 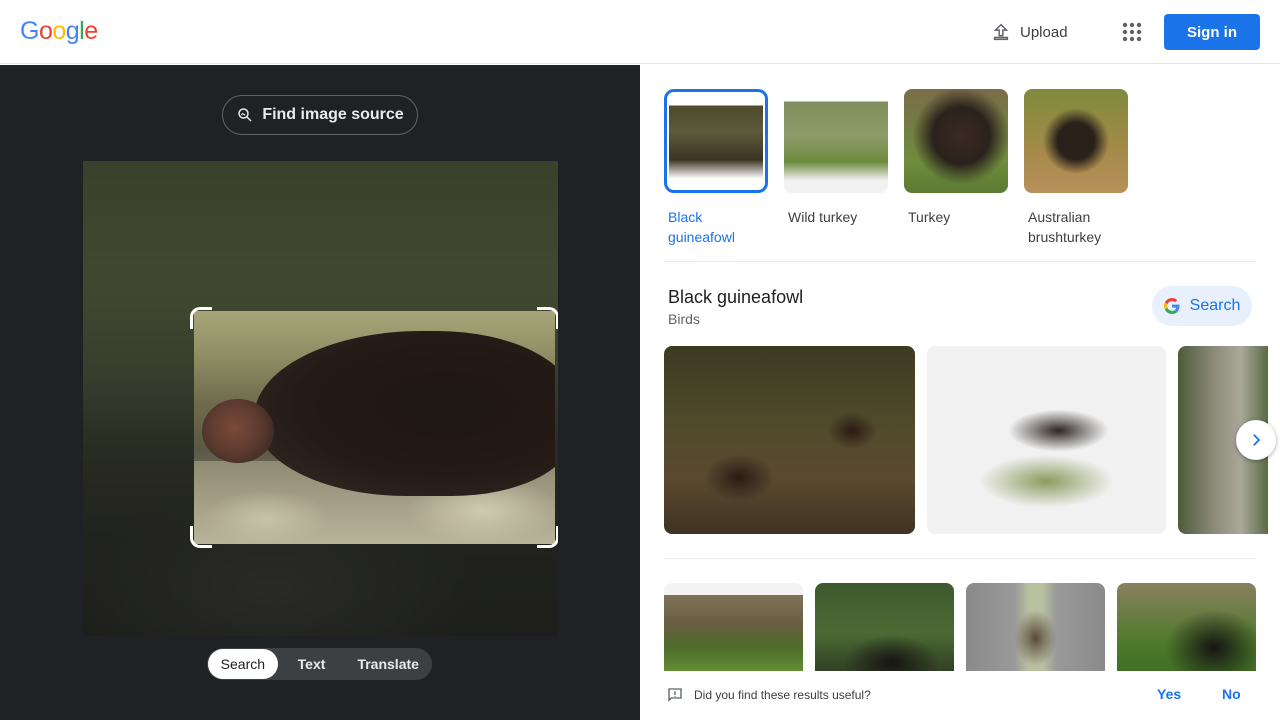 I want to click on find-image-source-button: Find image source, so click(x=320, y=115).